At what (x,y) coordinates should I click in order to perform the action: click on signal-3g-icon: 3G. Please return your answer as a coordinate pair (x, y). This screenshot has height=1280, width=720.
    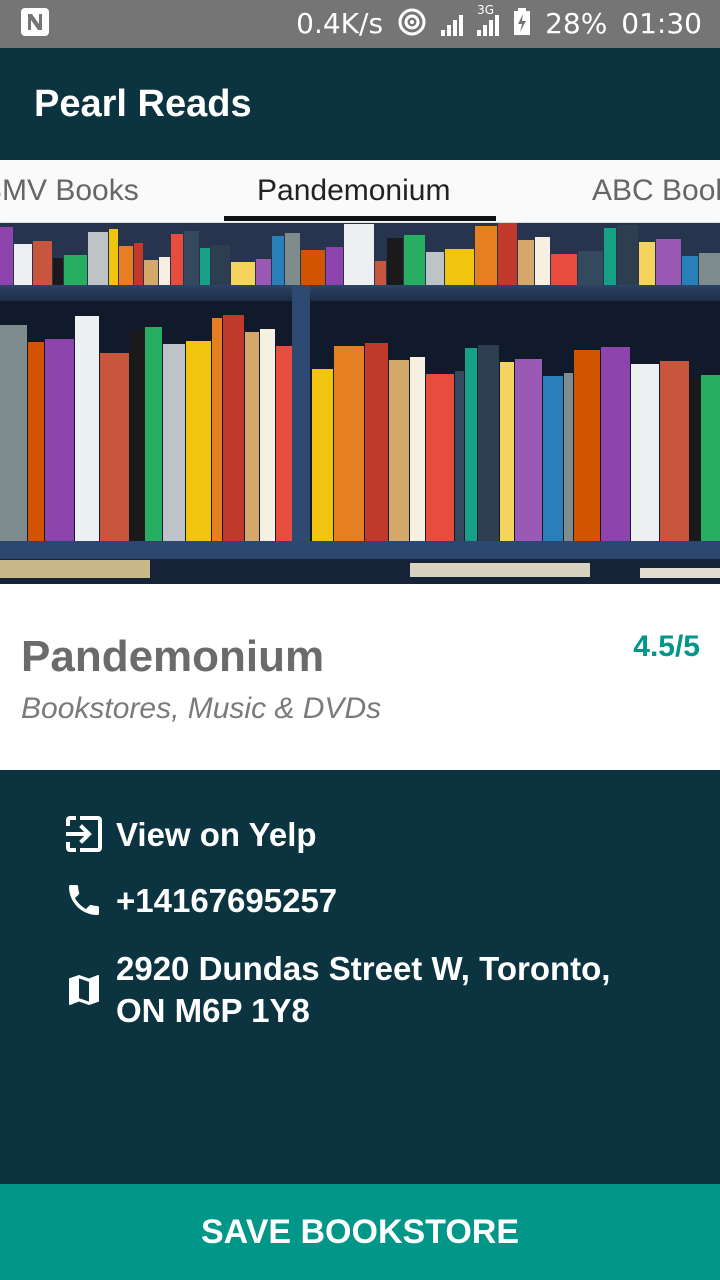
    Looking at the image, I should click on (488, 20).